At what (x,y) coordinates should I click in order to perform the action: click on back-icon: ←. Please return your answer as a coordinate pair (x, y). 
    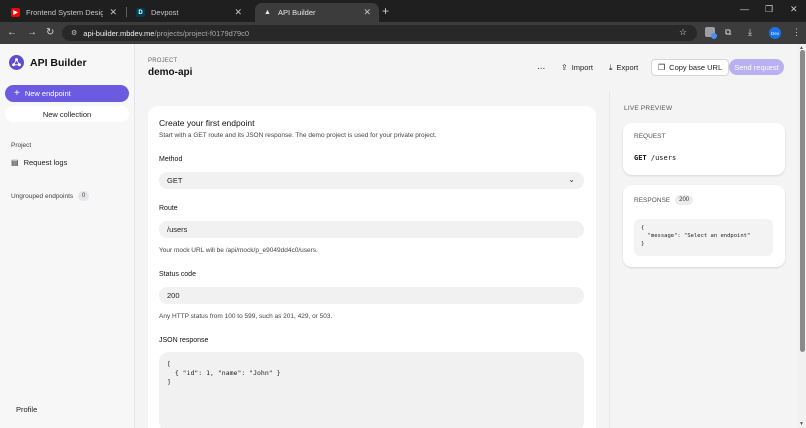
    Looking at the image, I should click on (12, 32).